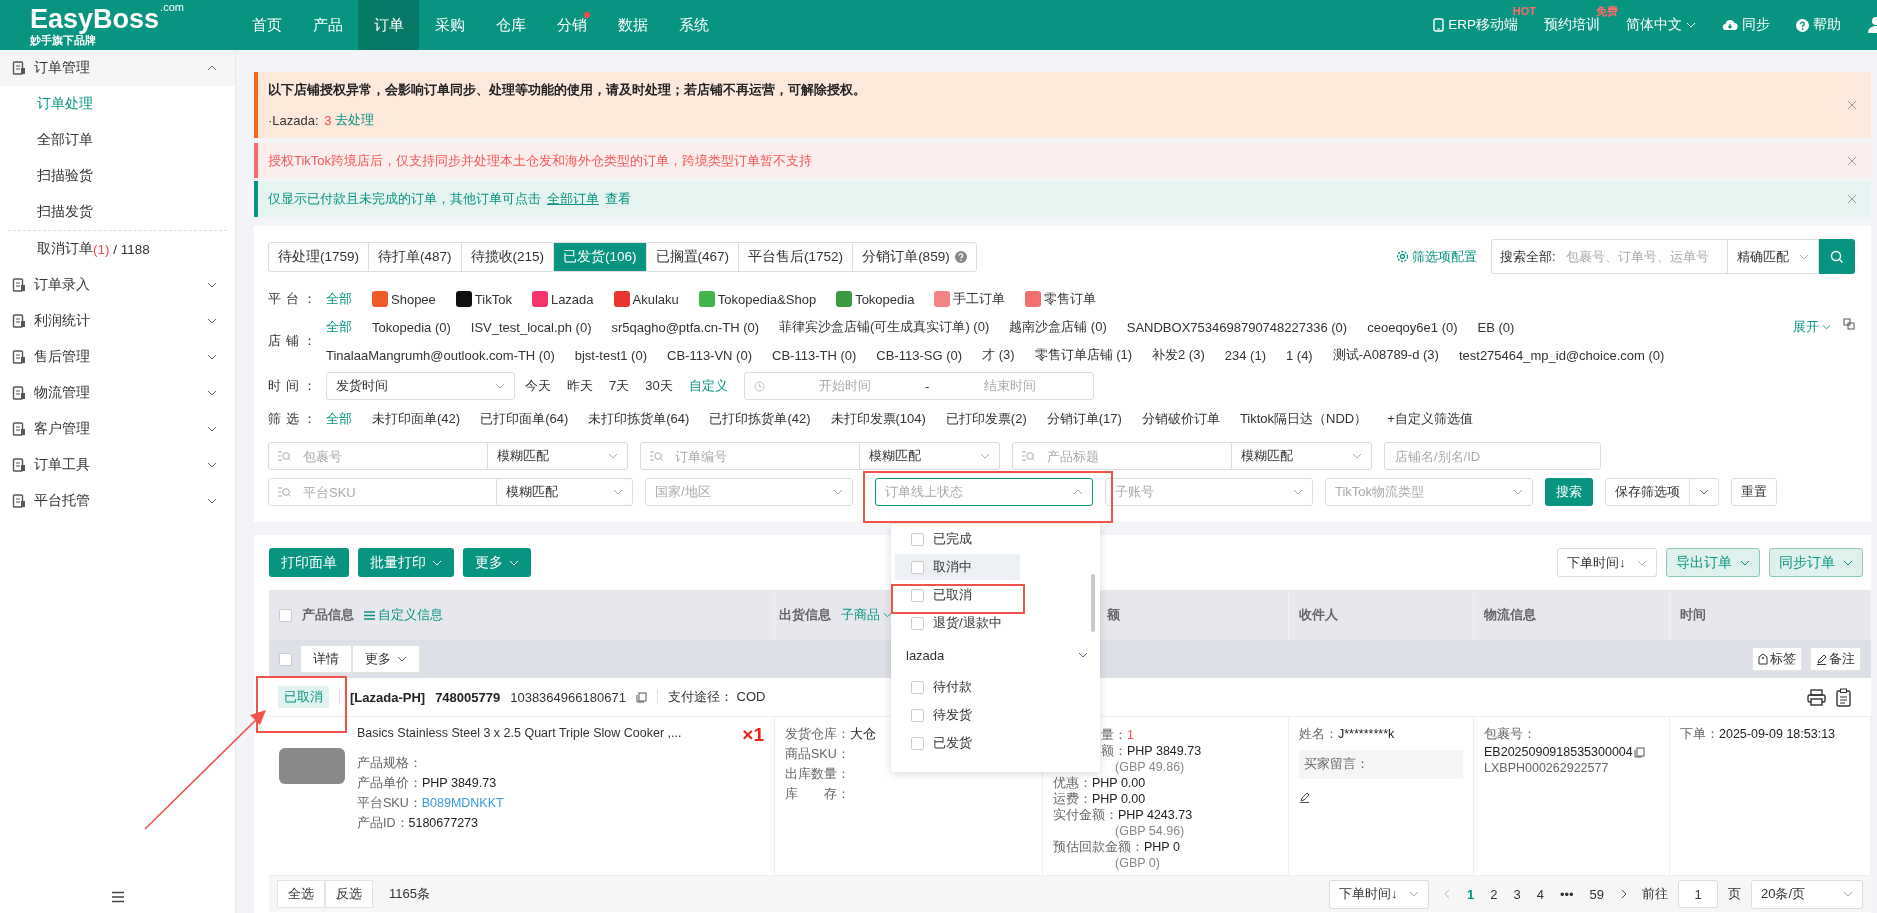  Describe the element at coordinates (957, 567) in the screenshot. I see `status-option: 取消中` at that location.